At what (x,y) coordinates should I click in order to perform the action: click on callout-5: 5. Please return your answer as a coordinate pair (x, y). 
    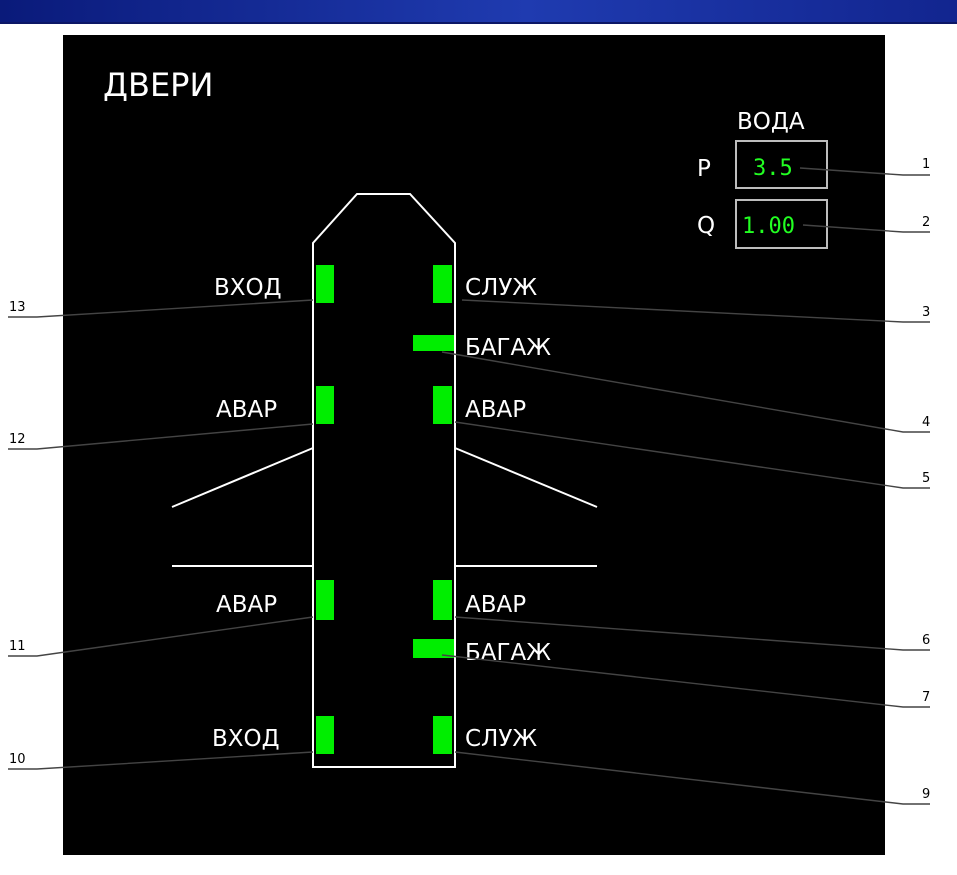
    Looking at the image, I should click on (926, 478).